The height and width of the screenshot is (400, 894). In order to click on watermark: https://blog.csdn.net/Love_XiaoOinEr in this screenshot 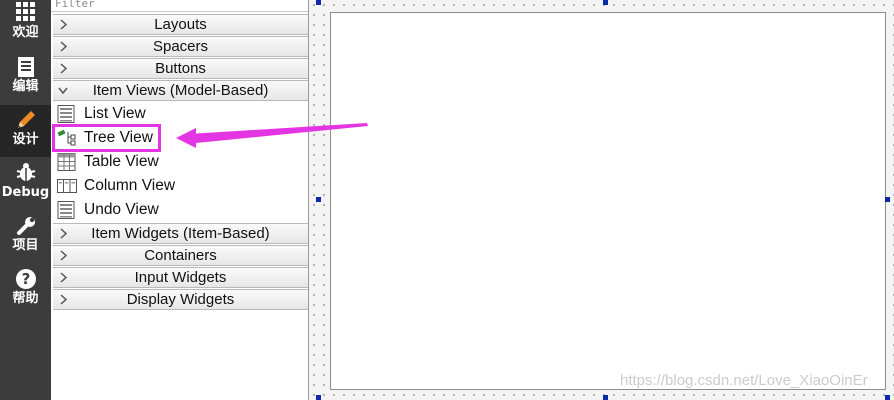, I will do `click(744, 380)`.